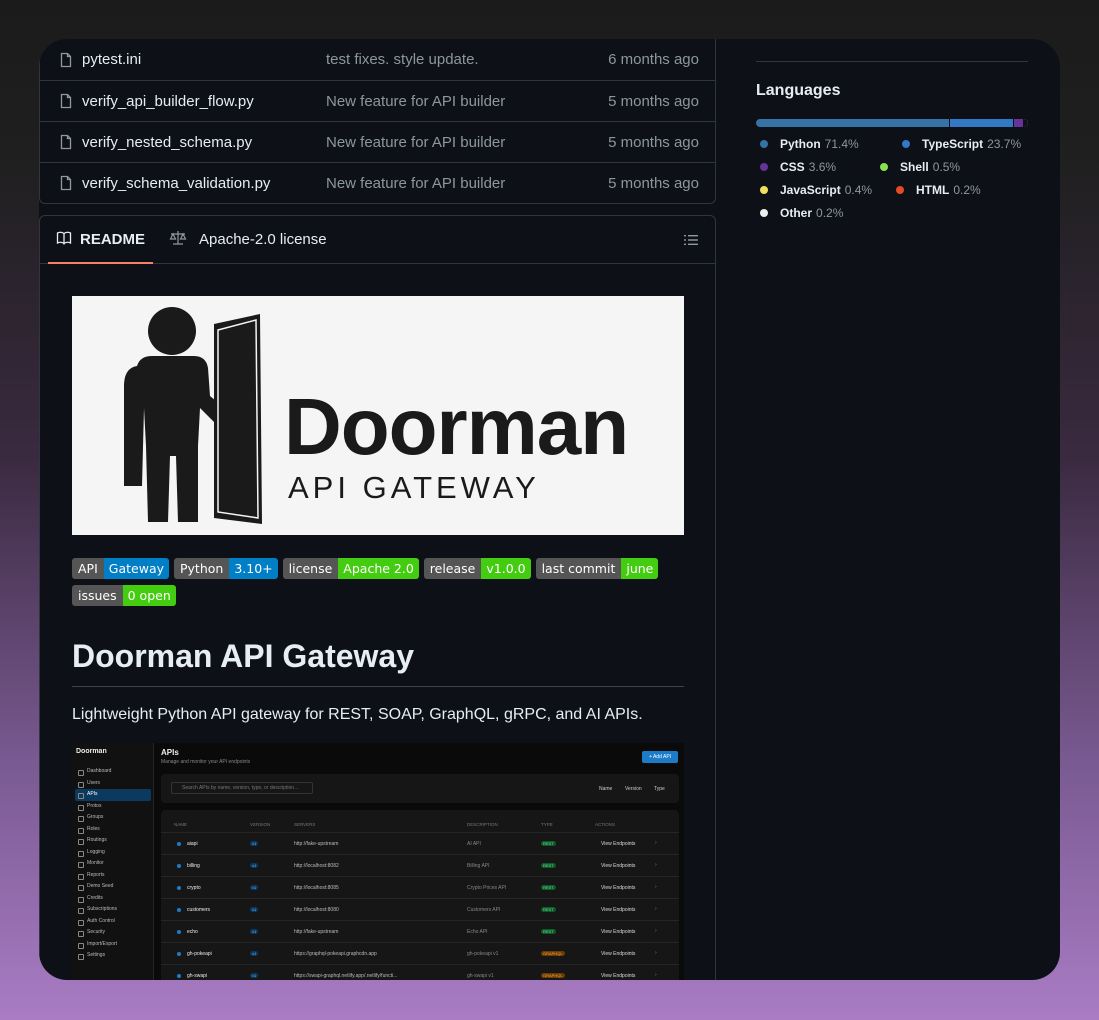  What do you see at coordinates (204, 59) in the screenshot?
I see `file-name-link: pytest.ini` at bounding box center [204, 59].